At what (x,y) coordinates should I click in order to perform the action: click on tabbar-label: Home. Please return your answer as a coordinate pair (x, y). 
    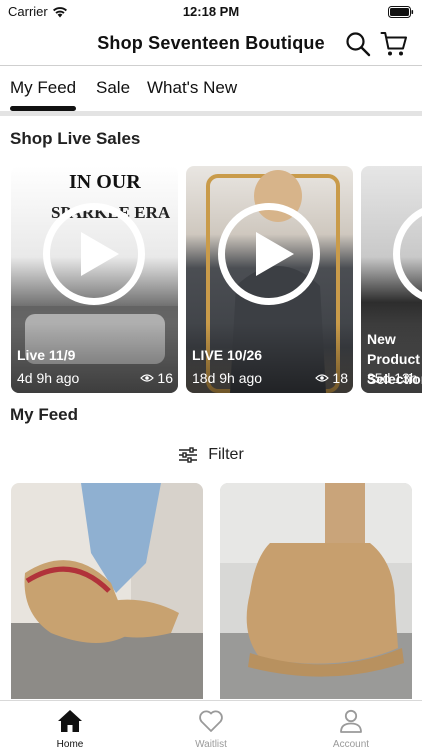
    Looking at the image, I should click on (70, 744).